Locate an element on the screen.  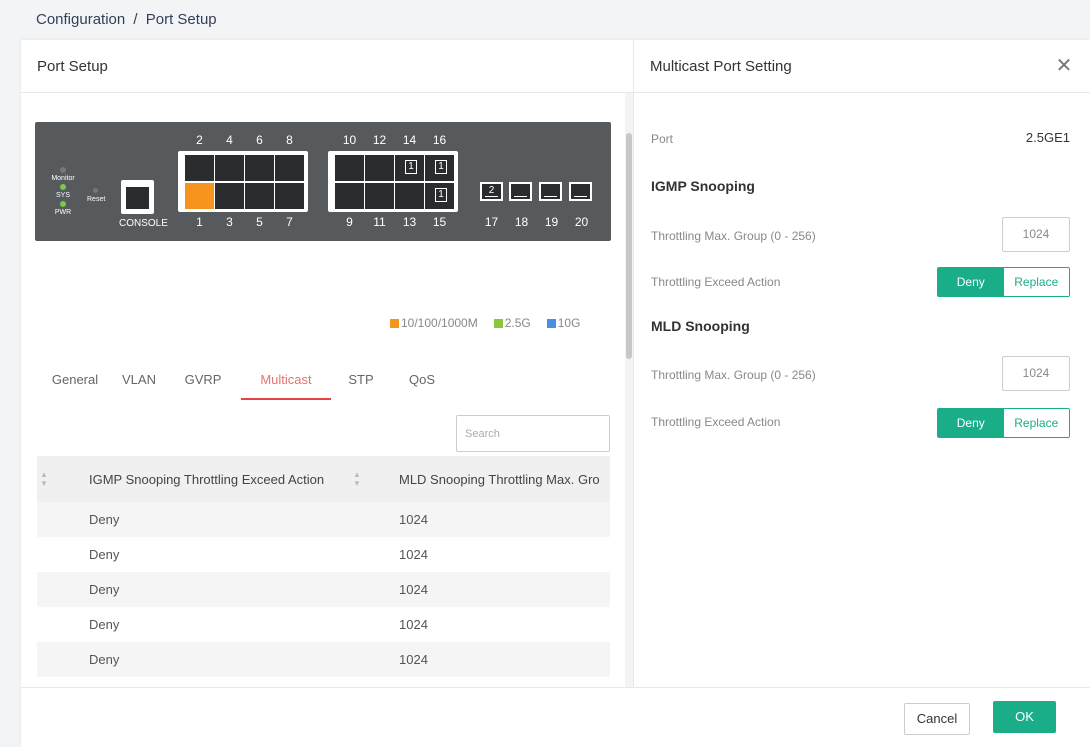
tab-vlan: VLAN is located at coordinates (139, 380).